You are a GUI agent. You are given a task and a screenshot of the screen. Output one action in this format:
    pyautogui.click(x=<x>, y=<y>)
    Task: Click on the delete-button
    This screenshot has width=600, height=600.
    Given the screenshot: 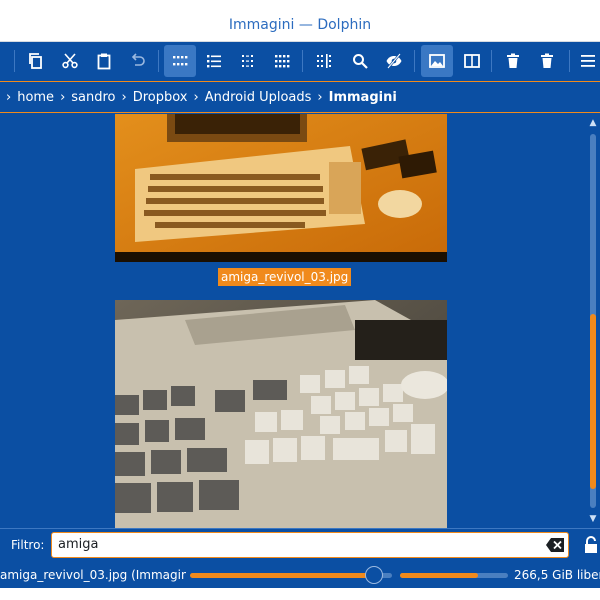 What is the action you would take?
    pyautogui.click(x=547, y=61)
    